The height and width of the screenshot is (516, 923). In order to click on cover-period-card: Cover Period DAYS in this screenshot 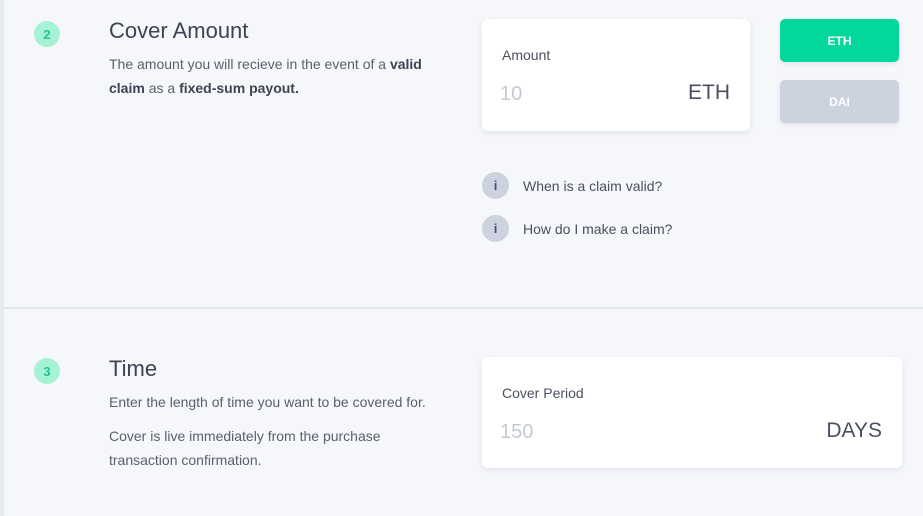, I will do `click(692, 412)`.